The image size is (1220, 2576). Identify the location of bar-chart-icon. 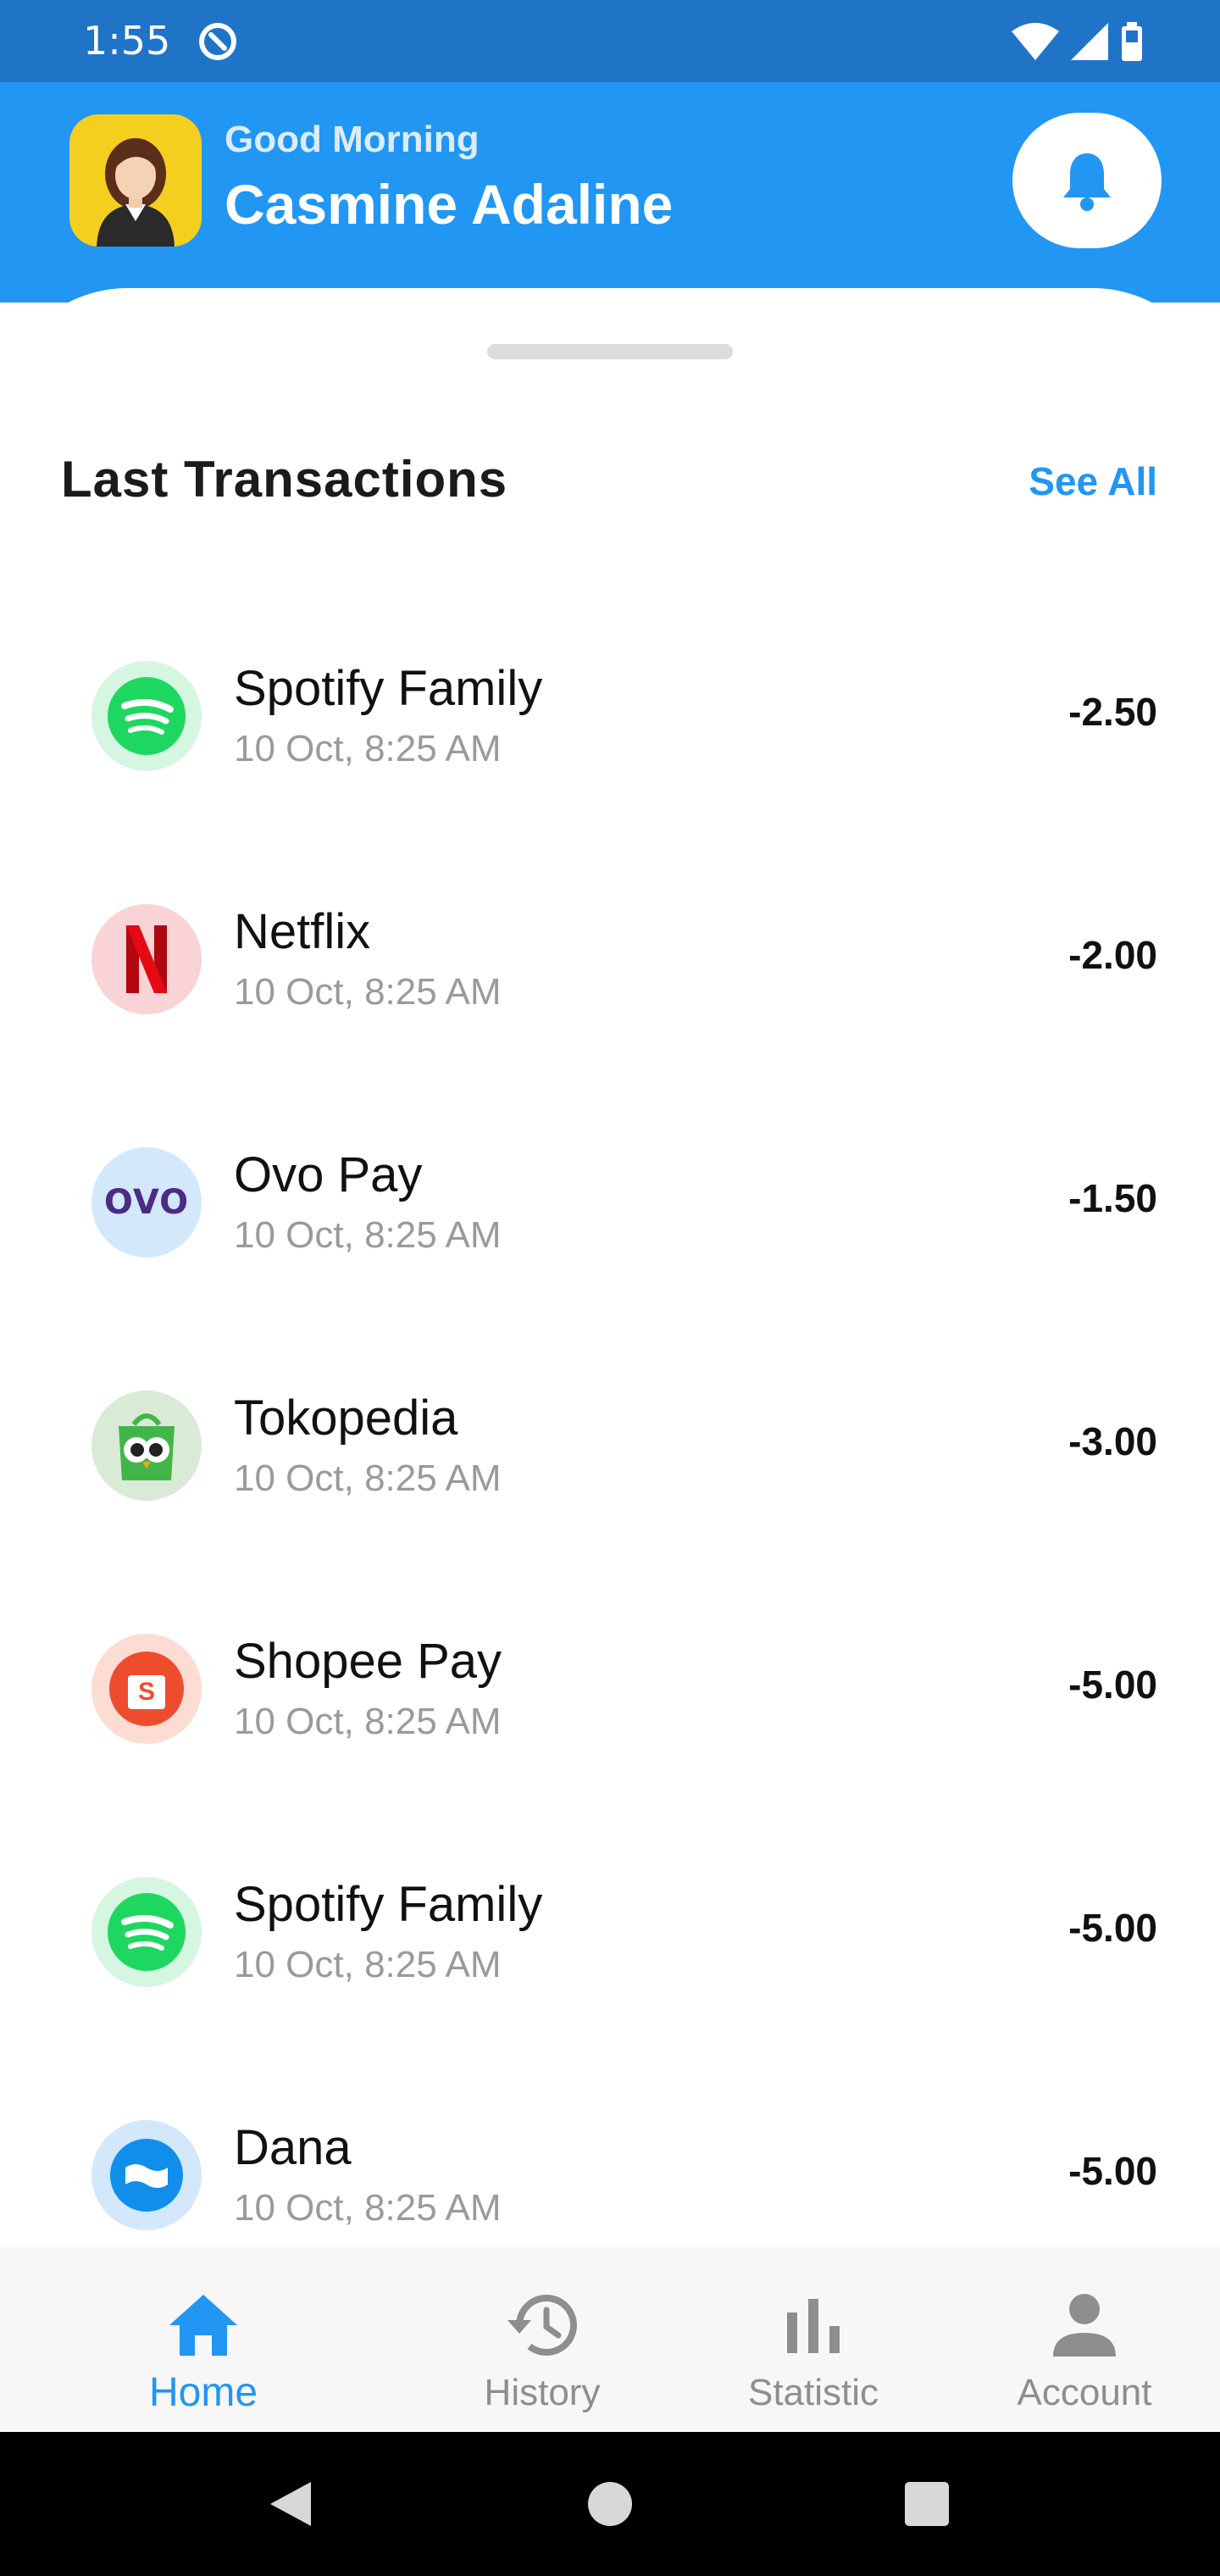
(813, 2325).